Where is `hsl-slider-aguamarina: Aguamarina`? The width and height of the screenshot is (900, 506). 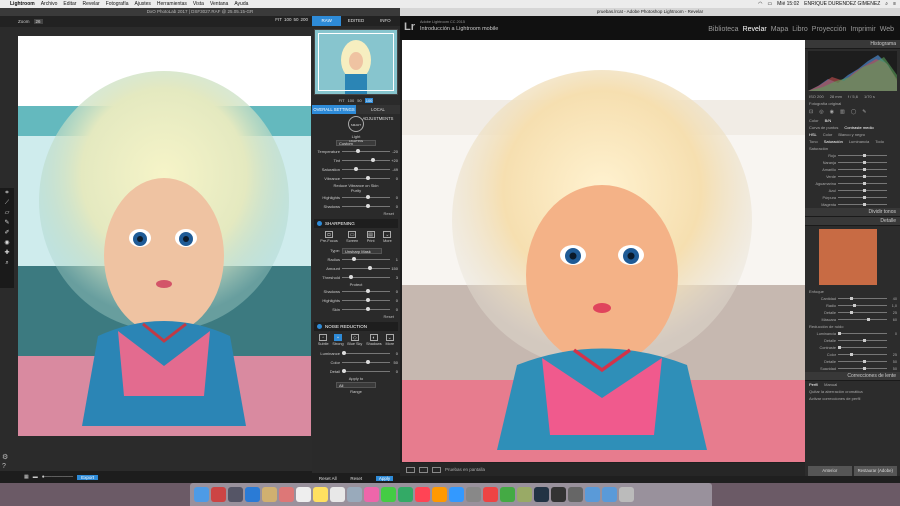
hsl-slider-aguamarina: Aguamarina is located at coordinates (852, 183).